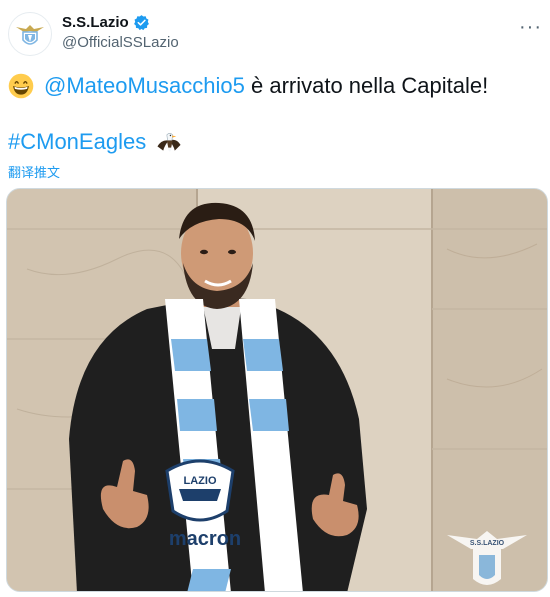  Describe the element at coordinates (120, 42) in the screenshot. I see `user-handle: @OfficialSSLazio` at that location.